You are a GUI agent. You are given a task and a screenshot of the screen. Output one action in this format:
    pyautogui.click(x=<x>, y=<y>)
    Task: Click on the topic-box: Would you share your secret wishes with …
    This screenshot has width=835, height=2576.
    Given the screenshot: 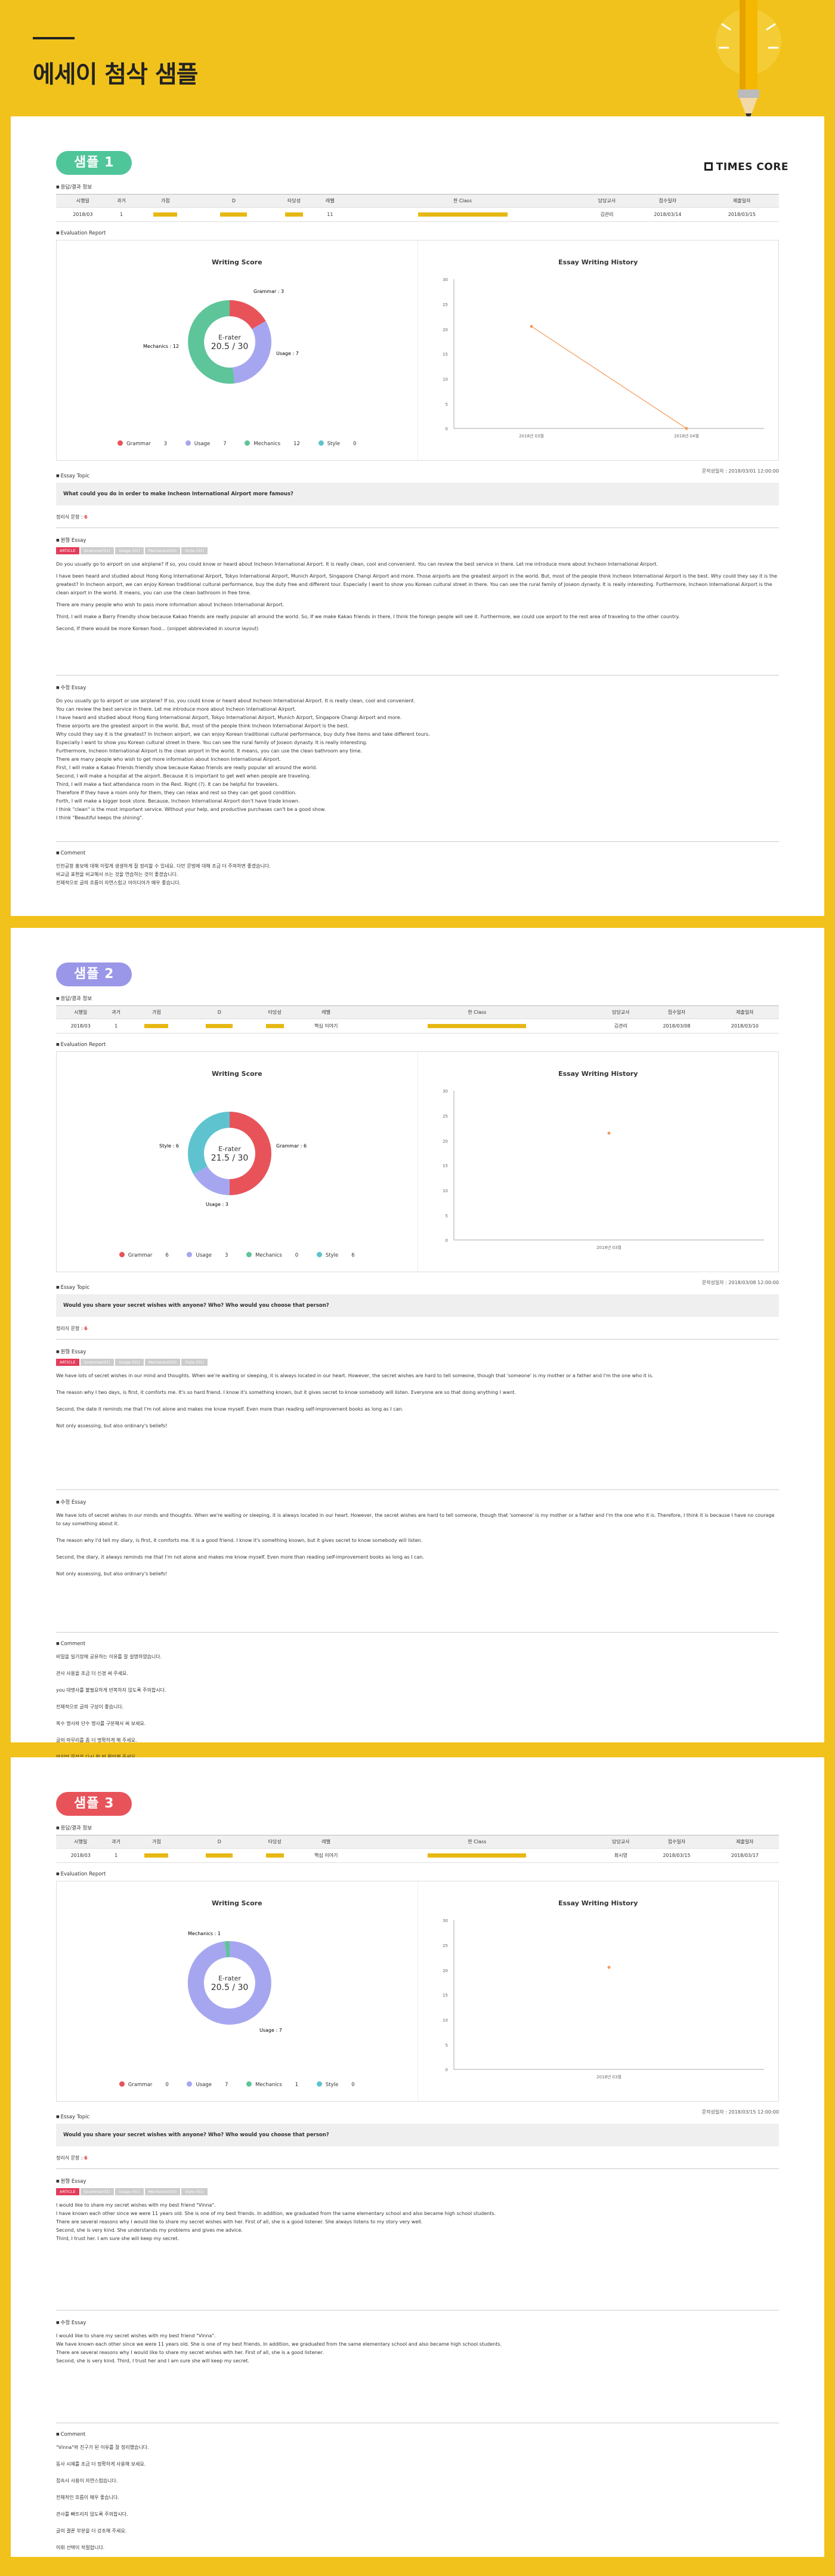 What is the action you would take?
    pyautogui.click(x=417, y=2135)
    